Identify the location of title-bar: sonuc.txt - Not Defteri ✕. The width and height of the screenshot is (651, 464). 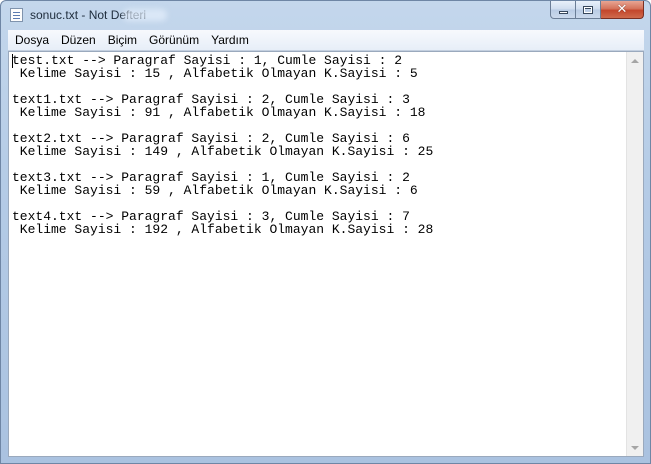
(325, 15).